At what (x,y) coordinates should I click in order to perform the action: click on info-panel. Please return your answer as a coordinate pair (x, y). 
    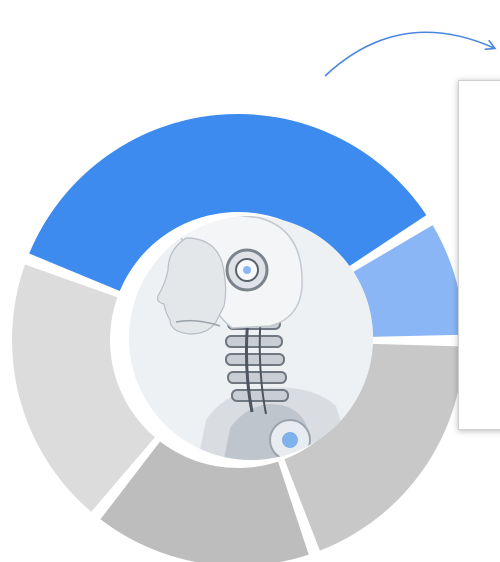
    Looking at the image, I should click on (479, 255).